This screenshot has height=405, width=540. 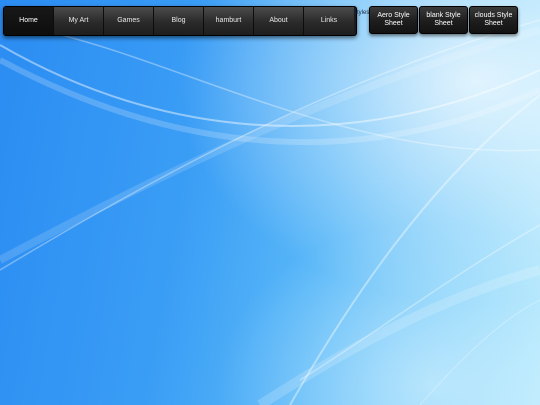 What do you see at coordinates (361, 13) in the screenshot?
I see `styles-label: Styles` at bounding box center [361, 13].